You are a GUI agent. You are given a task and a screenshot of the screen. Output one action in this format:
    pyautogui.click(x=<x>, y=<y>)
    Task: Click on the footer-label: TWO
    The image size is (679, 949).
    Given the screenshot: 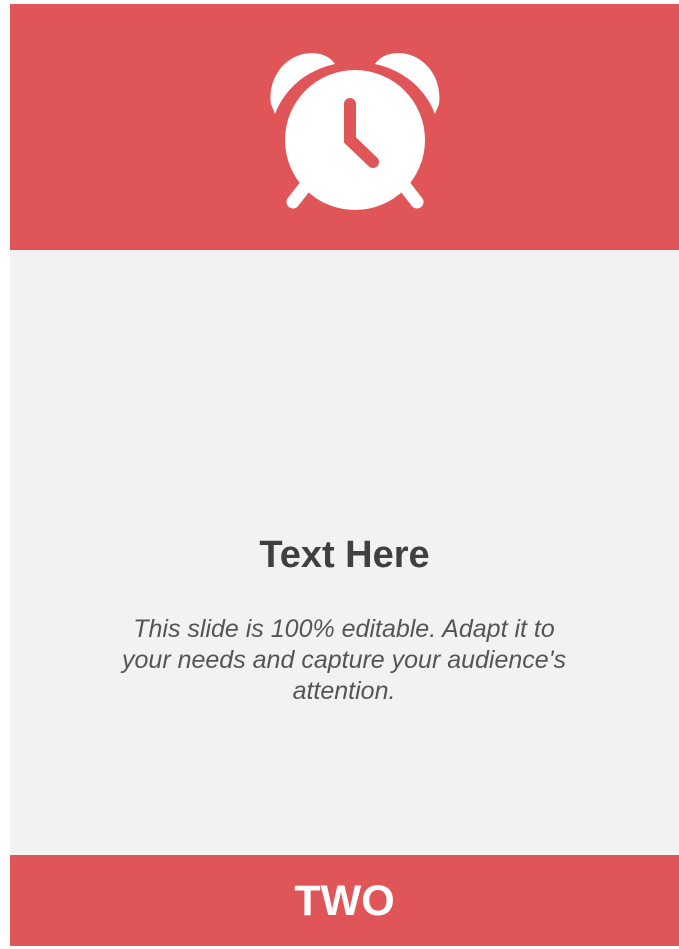 What is the action you would take?
    pyautogui.click(x=344, y=900)
    